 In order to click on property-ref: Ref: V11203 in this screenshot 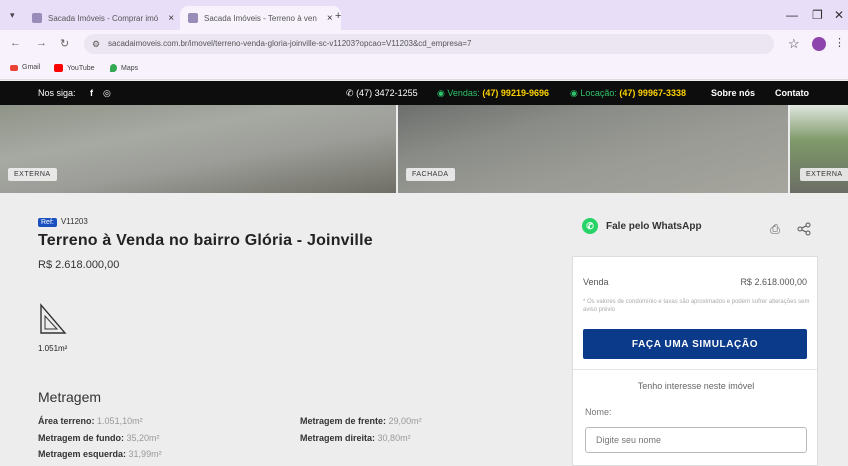, I will do `click(63, 222)`.